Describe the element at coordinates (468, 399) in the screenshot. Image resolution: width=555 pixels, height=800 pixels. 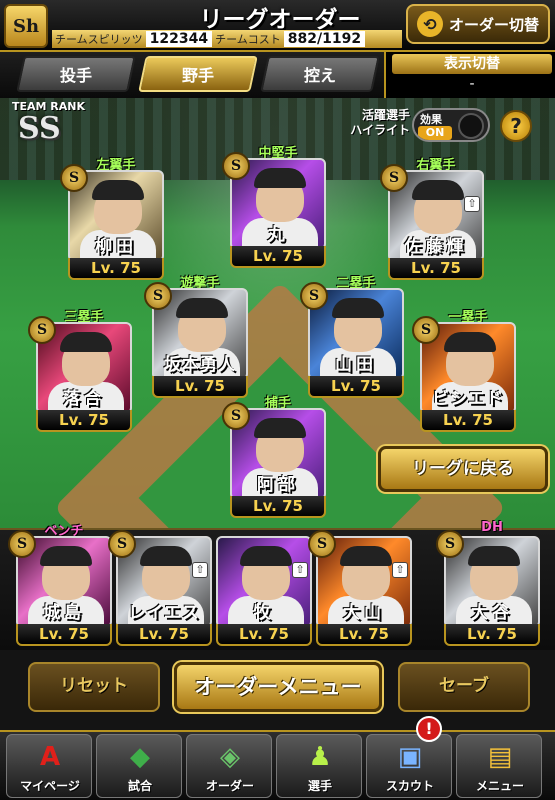
I see `player-name: ビシエド` at that location.